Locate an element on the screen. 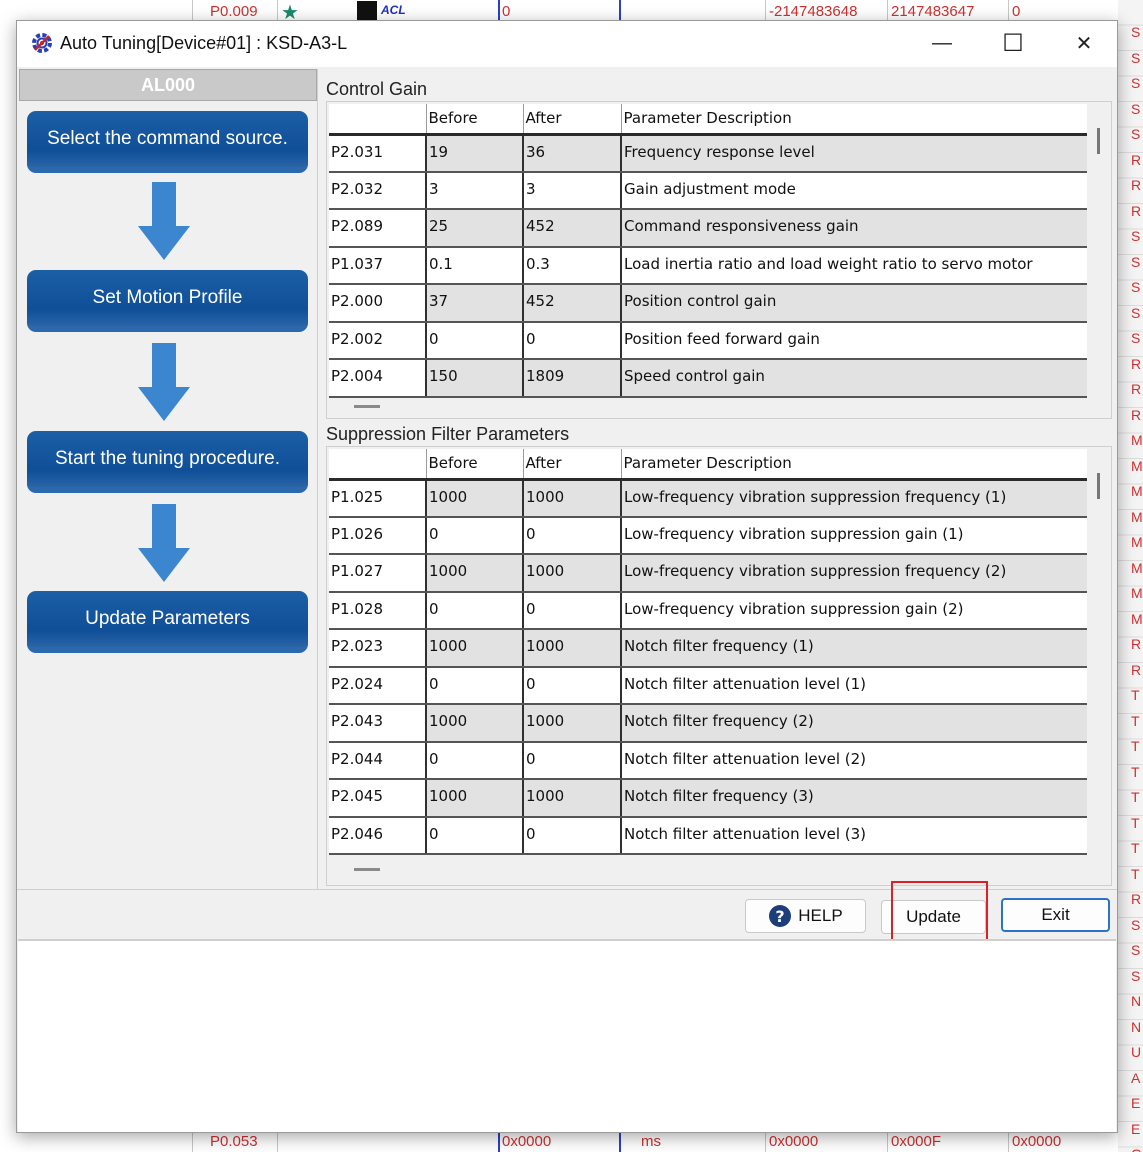 This screenshot has height=1152, width=1143. parameter-code-cell: P1.027 is located at coordinates (377, 573).